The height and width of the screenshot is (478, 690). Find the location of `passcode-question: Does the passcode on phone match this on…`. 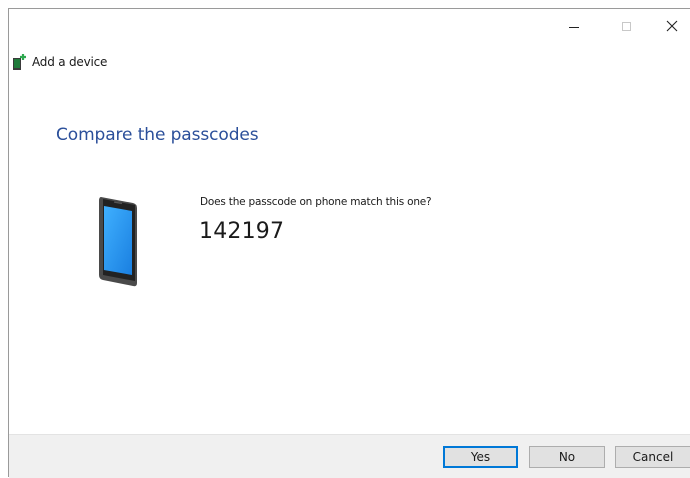

passcode-question: Does the passcode on phone match this on… is located at coordinates (316, 202).